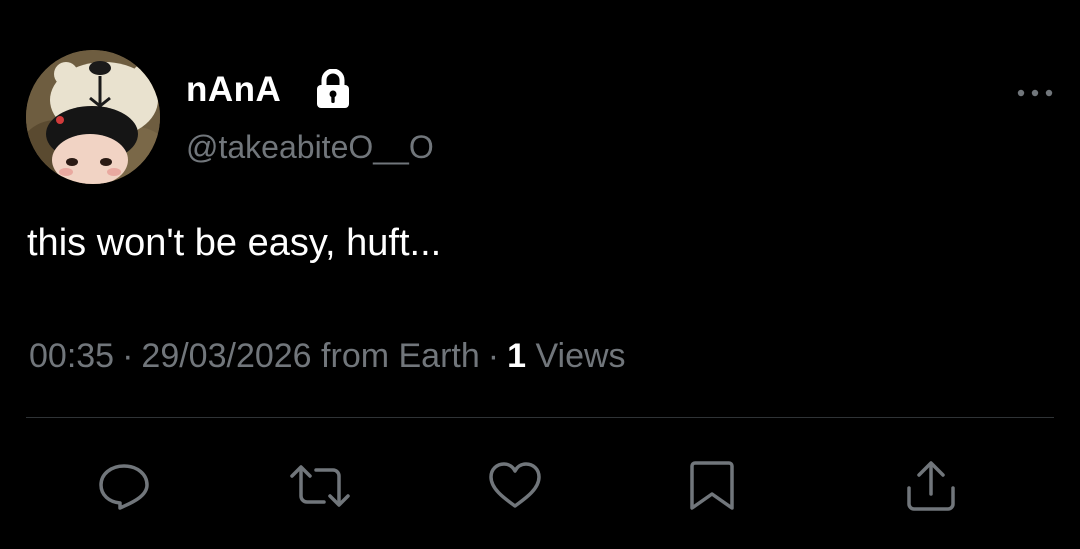 Image resolution: width=1080 pixels, height=549 pixels. What do you see at coordinates (93, 117) in the screenshot?
I see `avatar` at bounding box center [93, 117].